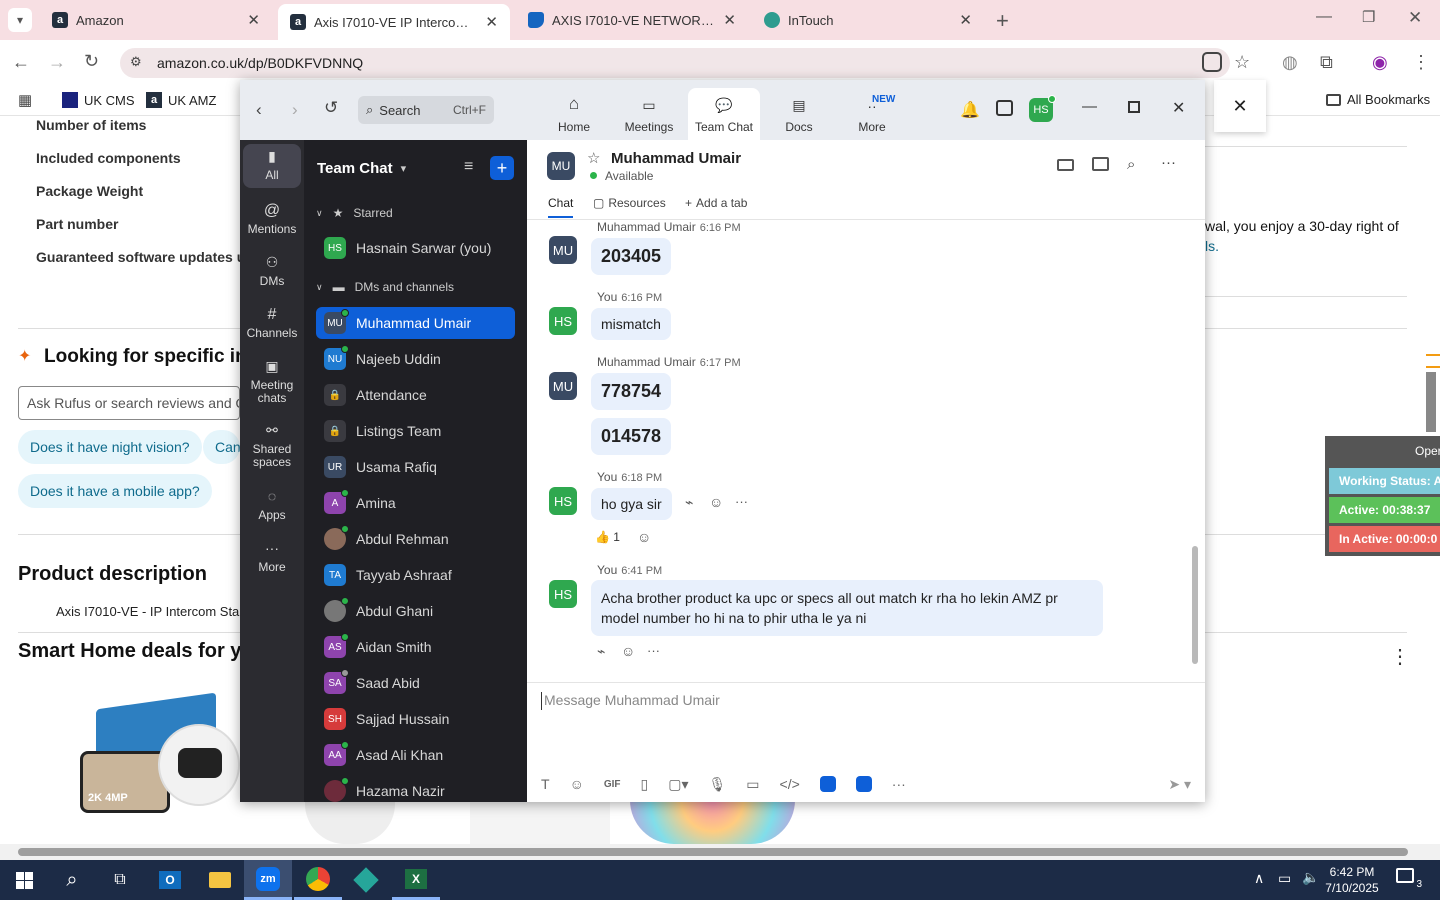 This screenshot has width=1440, height=900. What do you see at coordinates (468, 167) in the screenshot?
I see `filter-icon: ≡` at bounding box center [468, 167].